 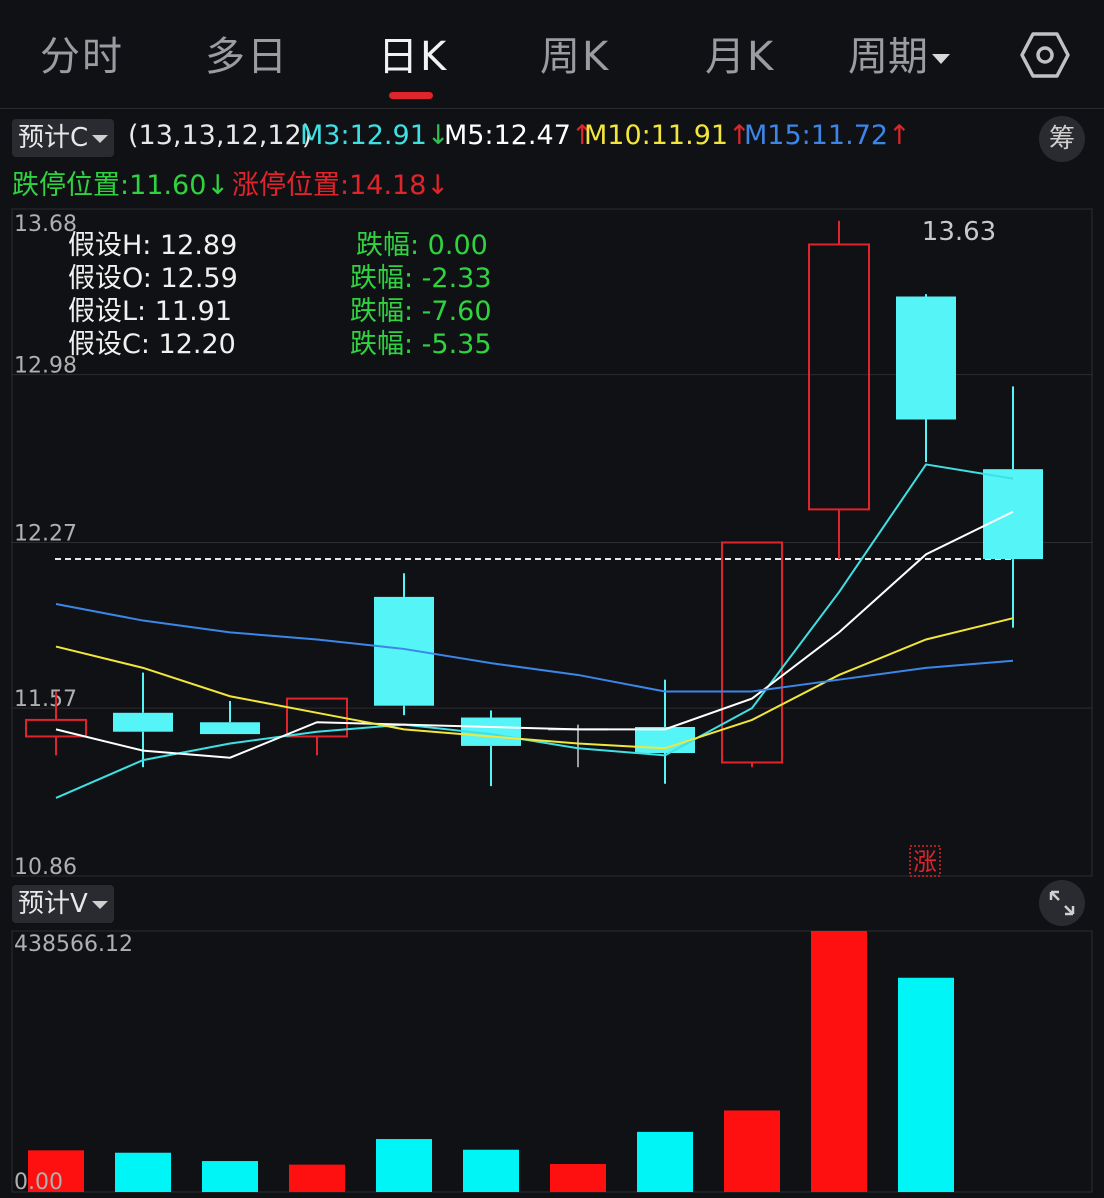 I want to click on volume-tick-label: 0.00, so click(x=38, y=1182).